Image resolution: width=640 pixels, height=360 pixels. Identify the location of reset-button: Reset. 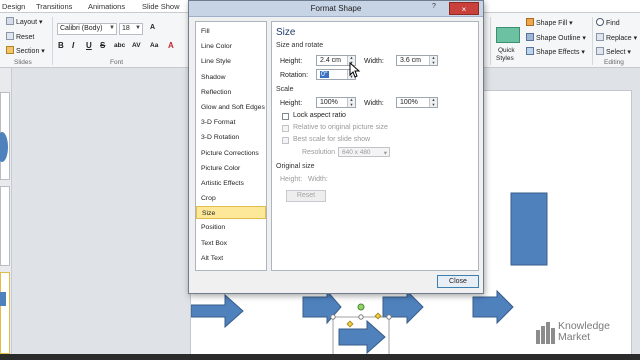
(20, 36).